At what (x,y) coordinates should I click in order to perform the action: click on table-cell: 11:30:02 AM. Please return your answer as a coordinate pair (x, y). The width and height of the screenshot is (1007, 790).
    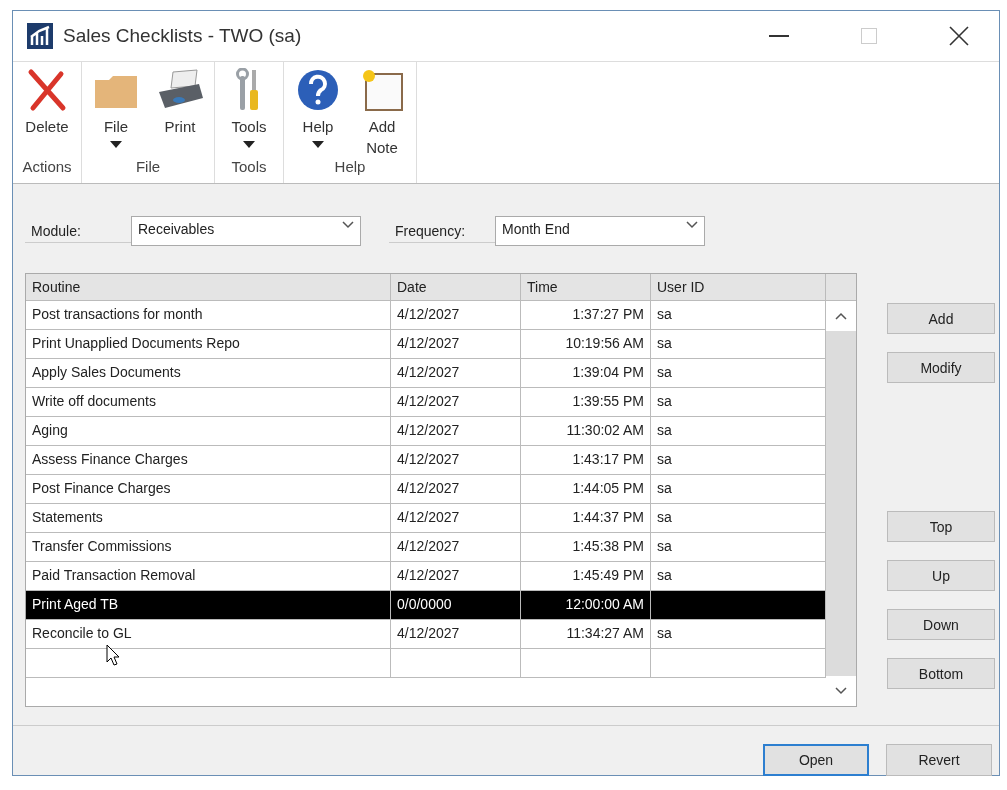
    Looking at the image, I should click on (586, 431).